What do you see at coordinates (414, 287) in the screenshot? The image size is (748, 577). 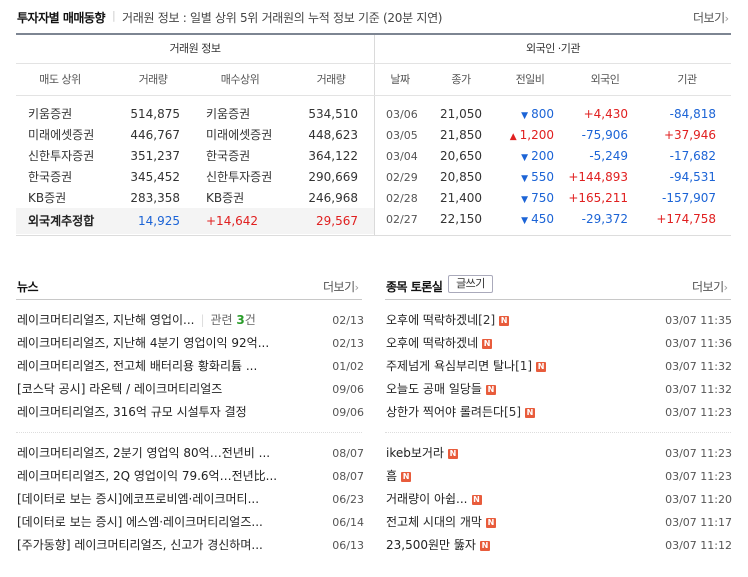 I see `board-section-title: 종목 토론실` at bounding box center [414, 287].